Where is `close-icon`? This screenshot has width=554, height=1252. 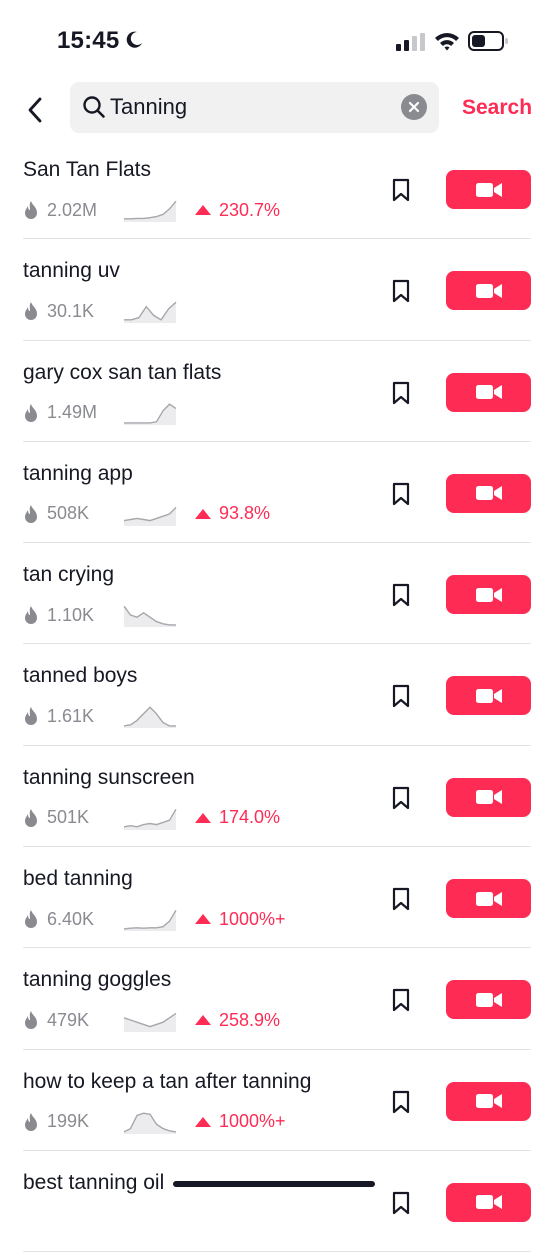
close-icon is located at coordinates (414, 107).